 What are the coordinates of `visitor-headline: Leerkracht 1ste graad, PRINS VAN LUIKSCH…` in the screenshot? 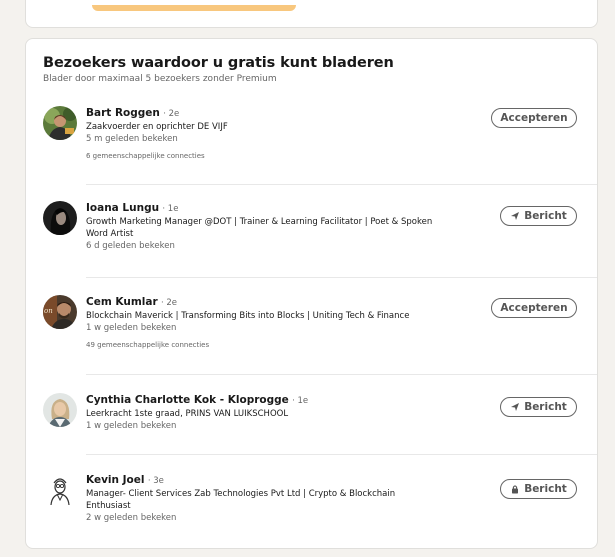 It's located at (187, 414).